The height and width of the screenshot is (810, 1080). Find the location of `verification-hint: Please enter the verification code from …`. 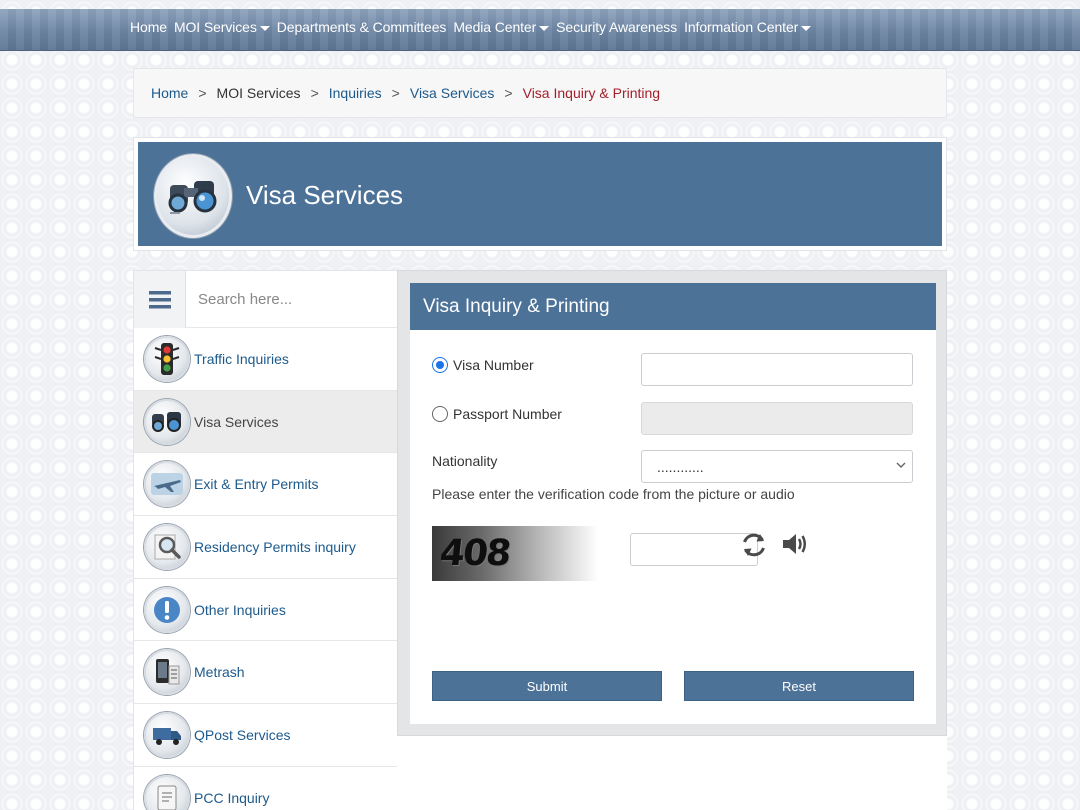

verification-hint: Please enter the verification code from … is located at coordinates (613, 494).